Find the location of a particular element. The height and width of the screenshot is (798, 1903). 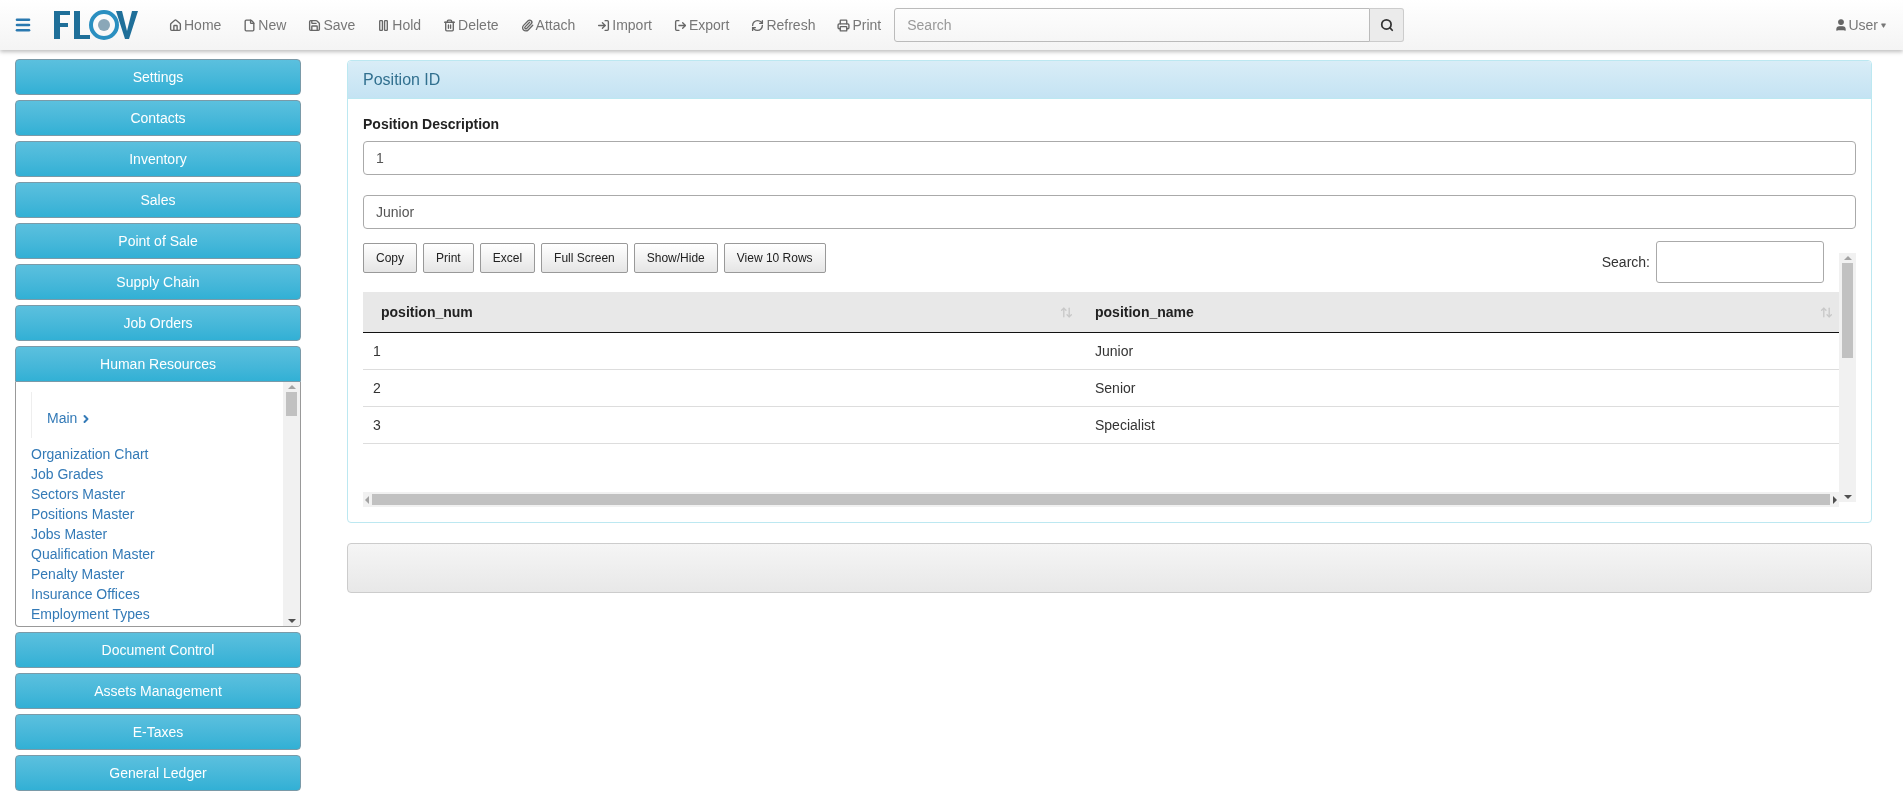

search-field: Search is located at coordinates (1132, 25).